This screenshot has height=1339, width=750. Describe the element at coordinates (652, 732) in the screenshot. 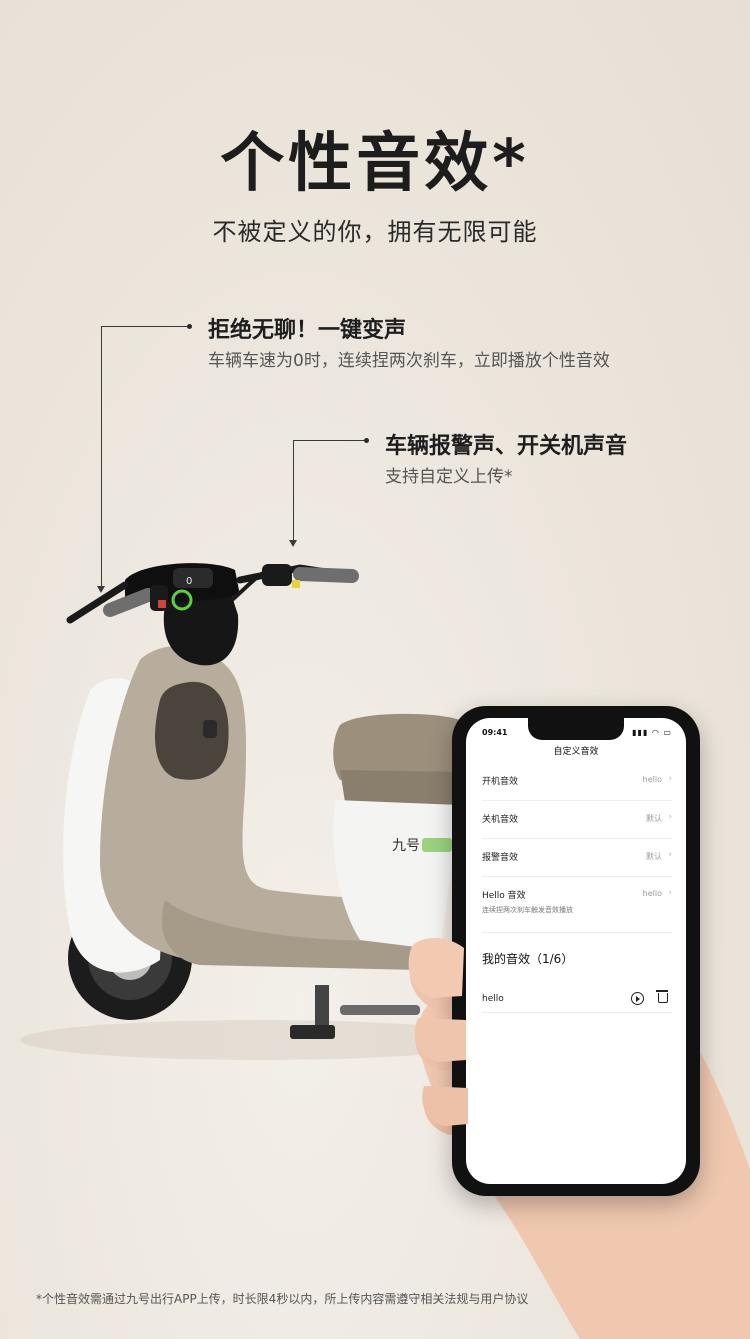

I see `status-icons: ▮▮▮ ◠ ▭` at that location.